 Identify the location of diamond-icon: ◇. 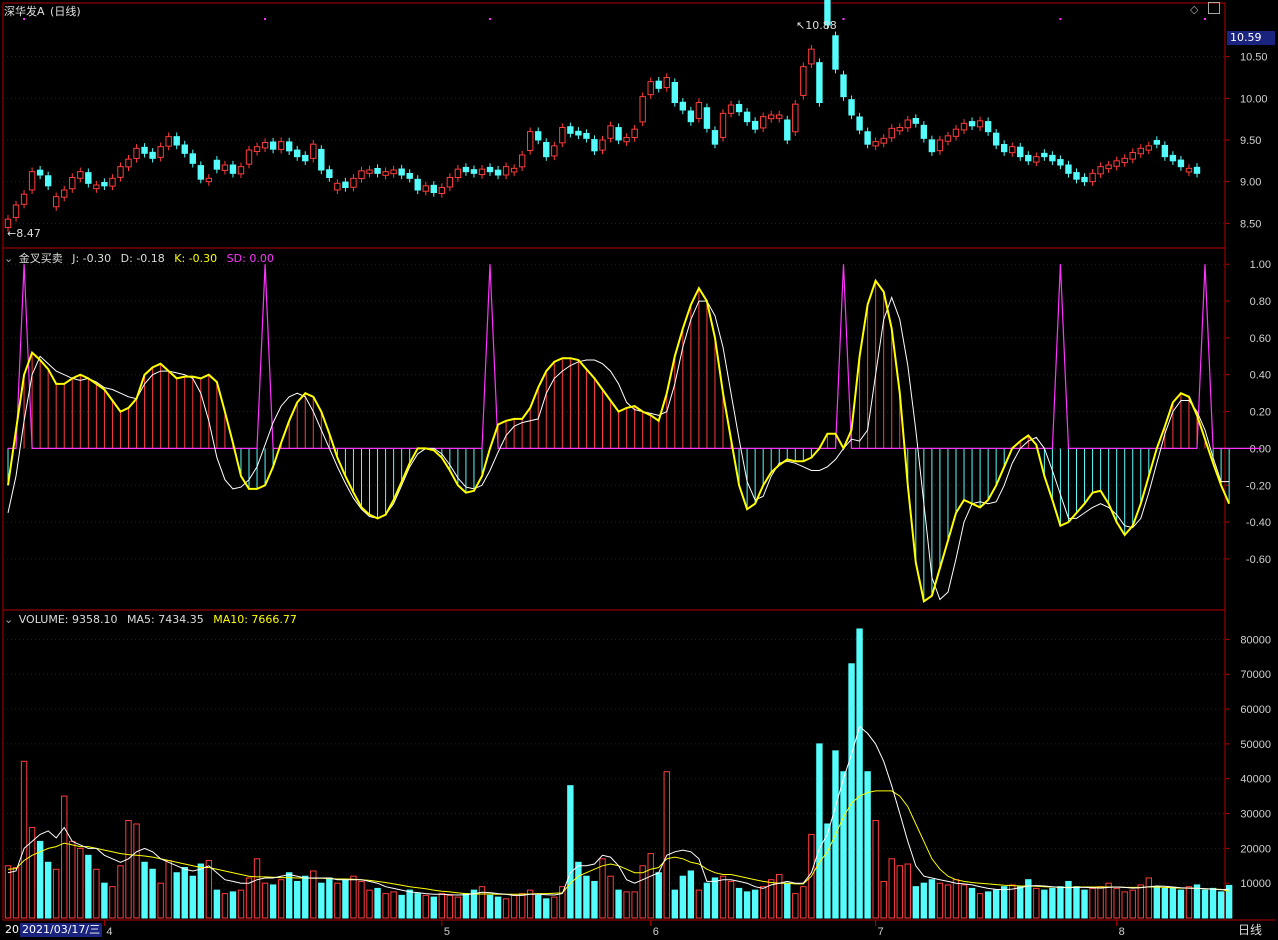
(1194, 9).